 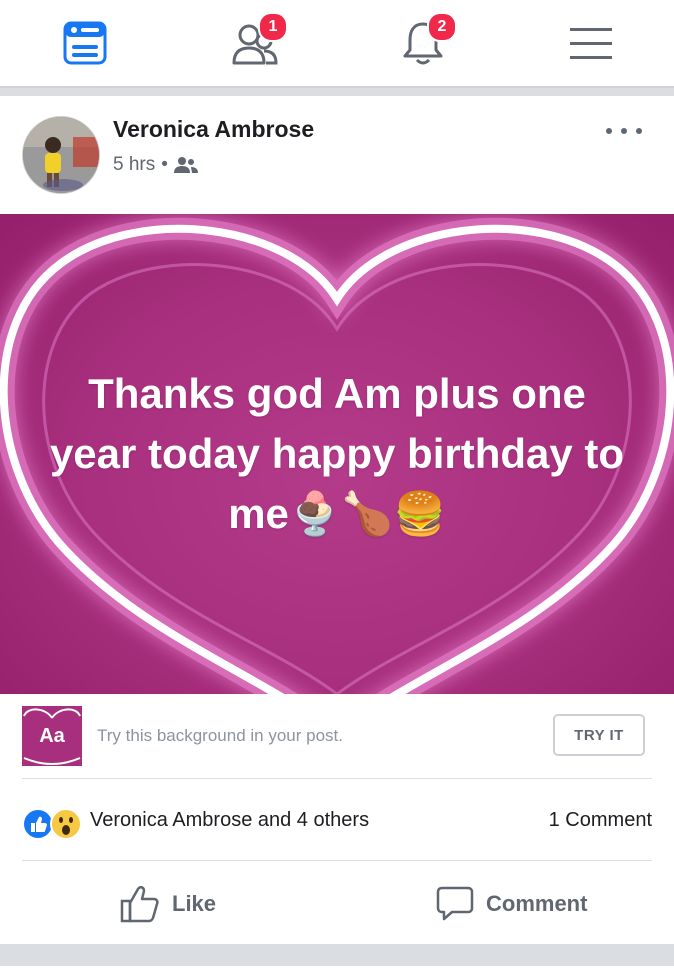 I want to click on menu-icon, so click(x=591, y=43).